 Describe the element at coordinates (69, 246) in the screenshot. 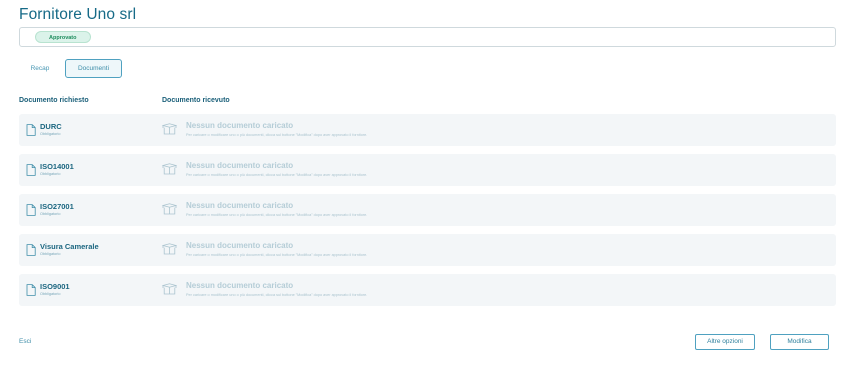

I see `document-name: Visura Camerale` at that location.